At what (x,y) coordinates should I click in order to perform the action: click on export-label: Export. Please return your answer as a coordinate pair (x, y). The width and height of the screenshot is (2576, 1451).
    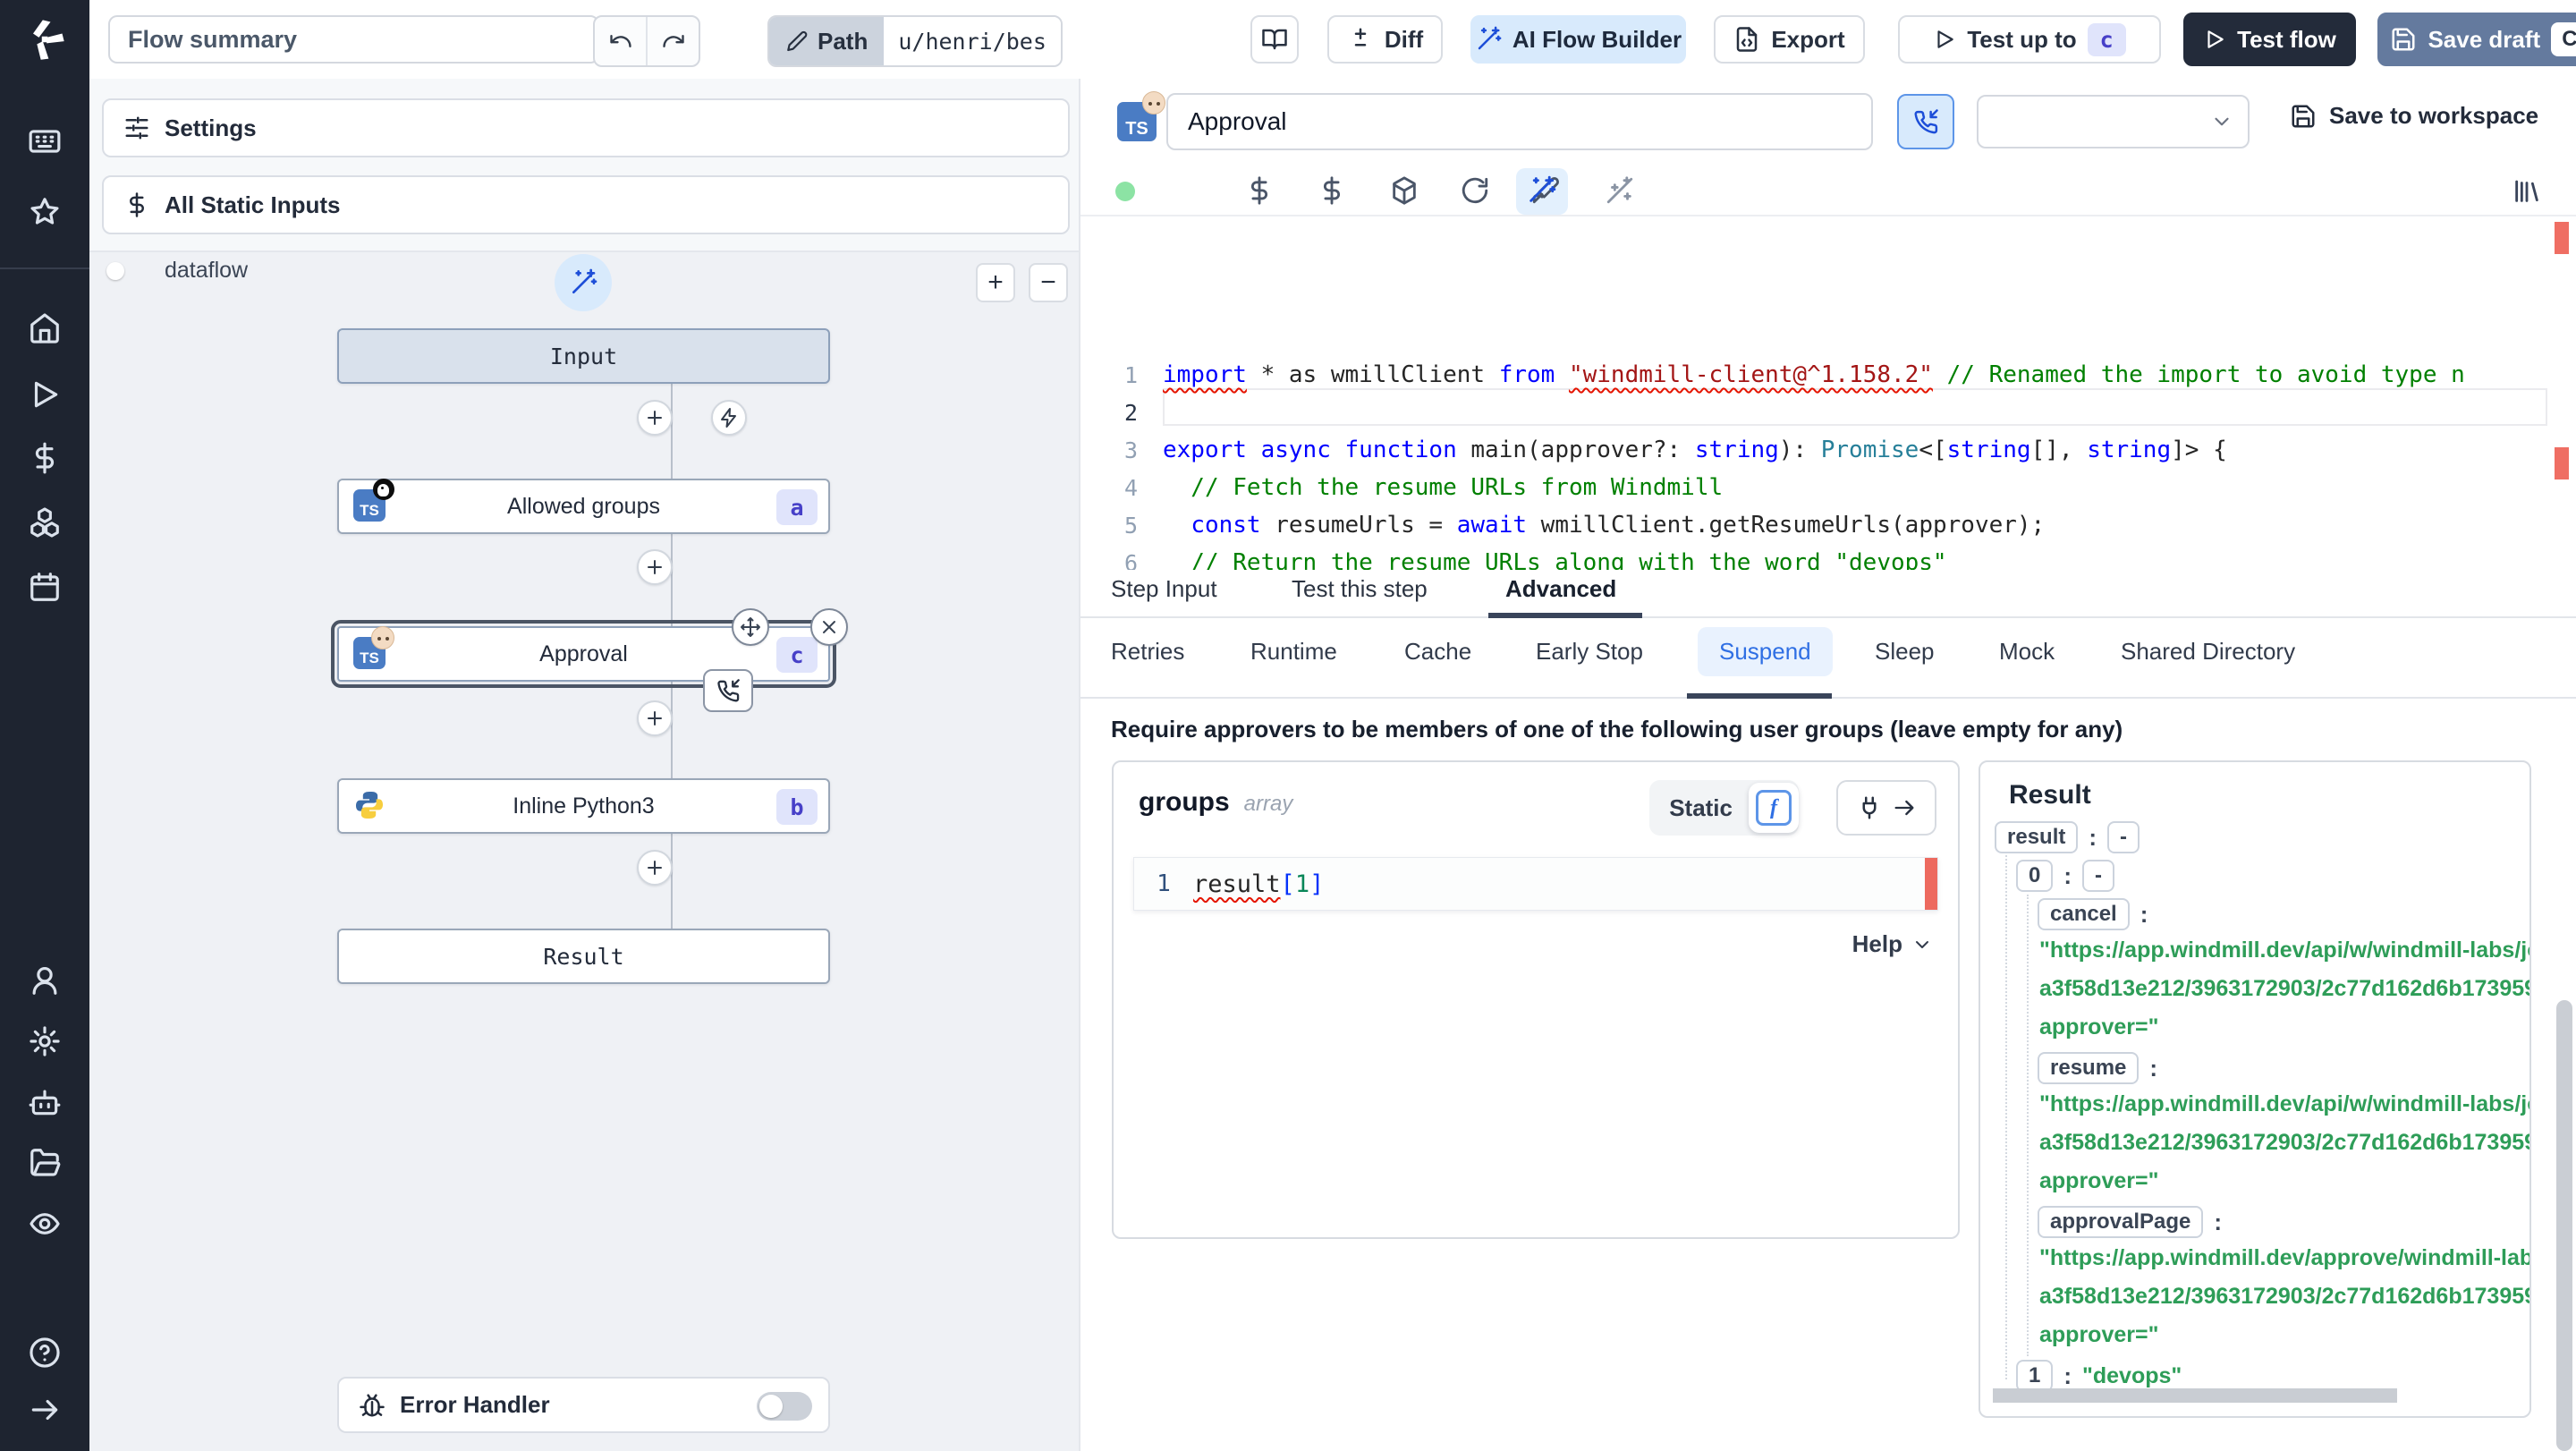
    Looking at the image, I should click on (1808, 39).